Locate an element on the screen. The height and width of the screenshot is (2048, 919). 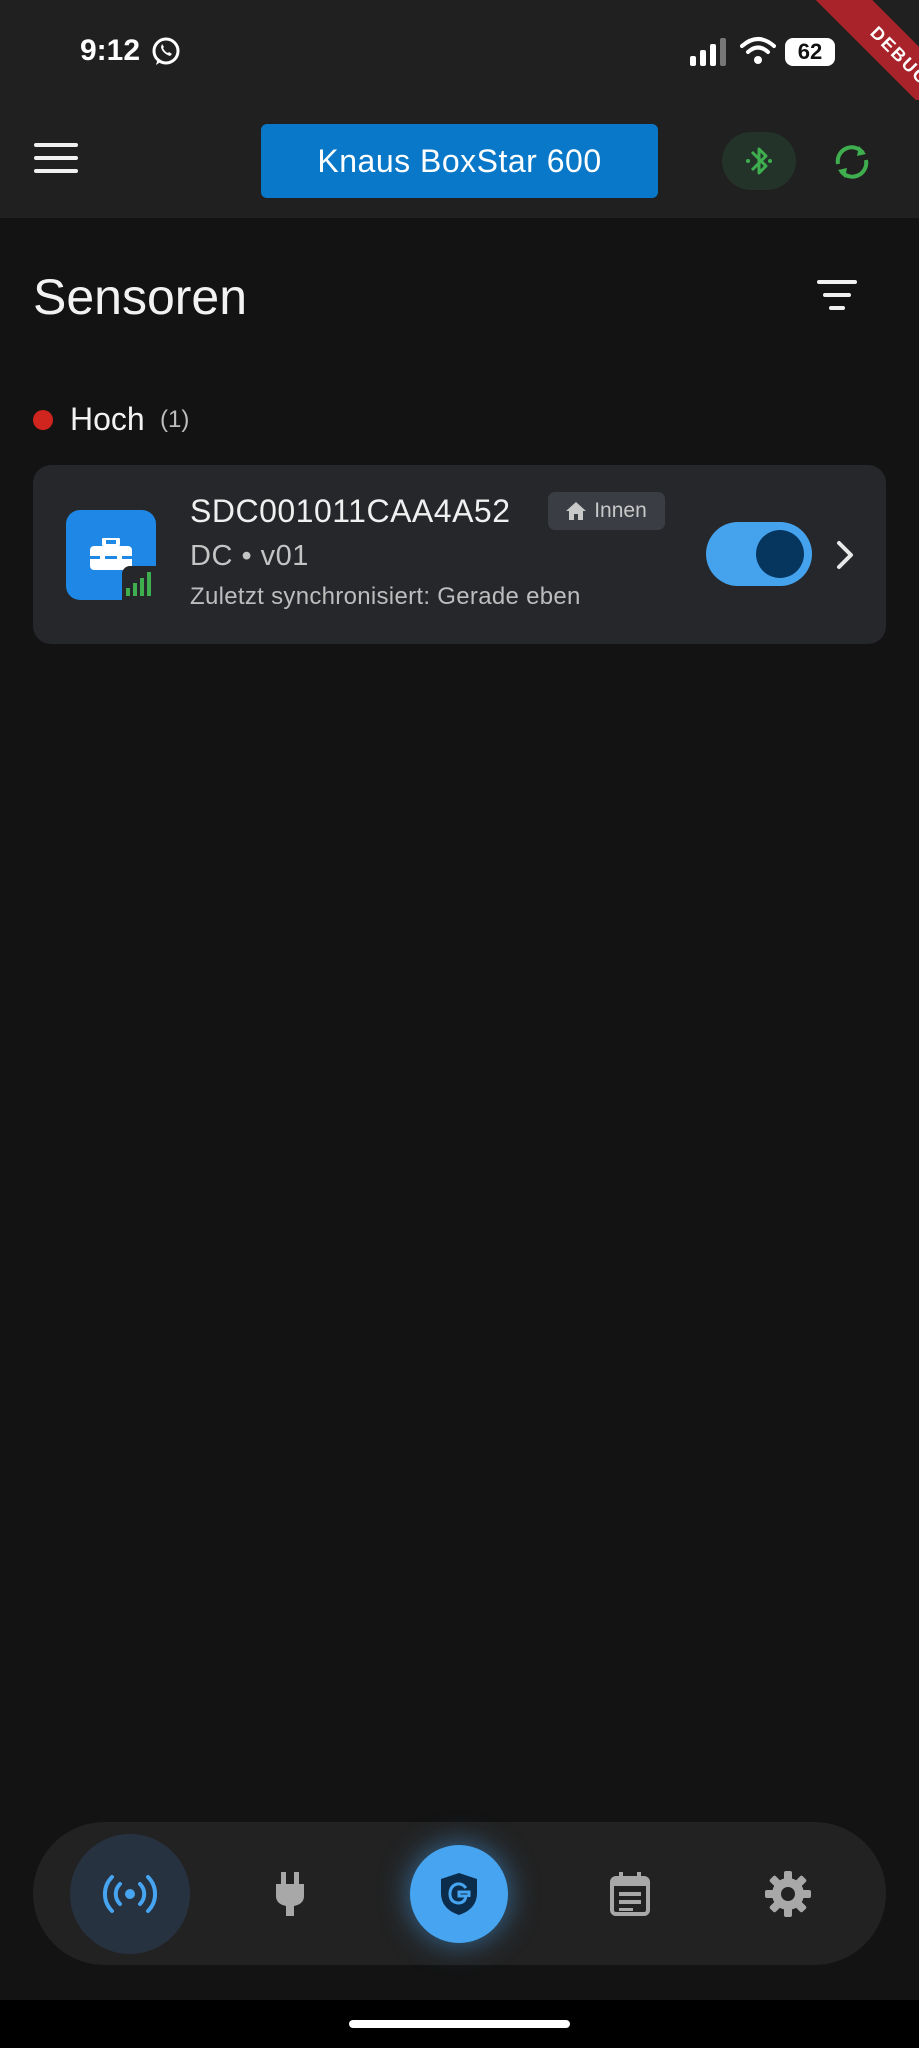
signal-badge is located at coordinates (140, 584).